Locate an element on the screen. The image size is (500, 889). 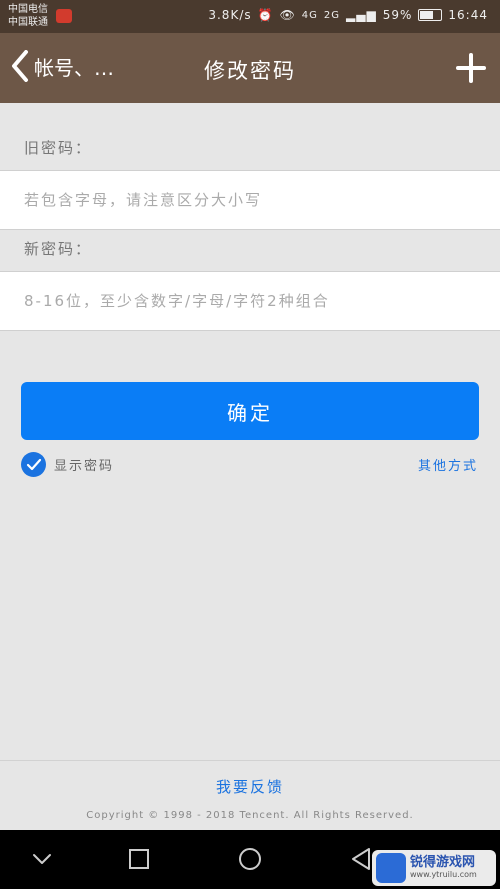
home-icon is located at coordinates (250, 859).